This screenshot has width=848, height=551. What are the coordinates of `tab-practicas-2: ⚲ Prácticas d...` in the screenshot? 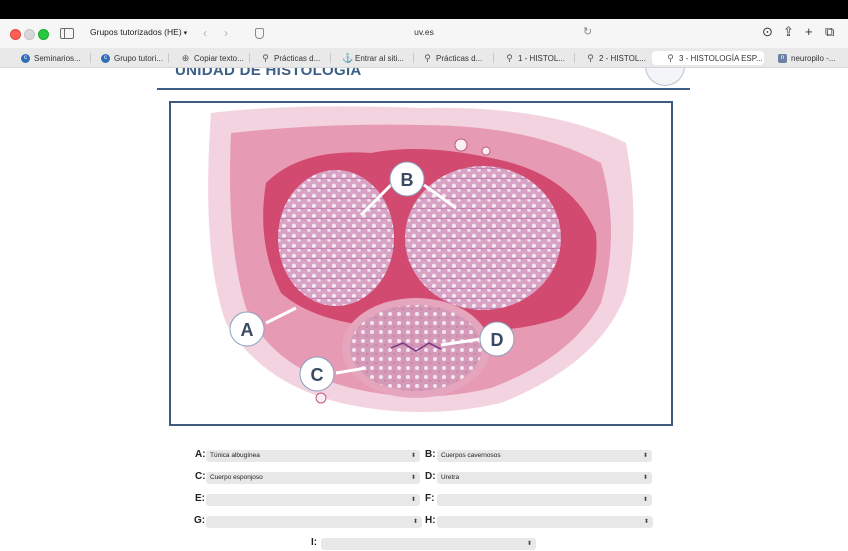 It's located at (455, 58).